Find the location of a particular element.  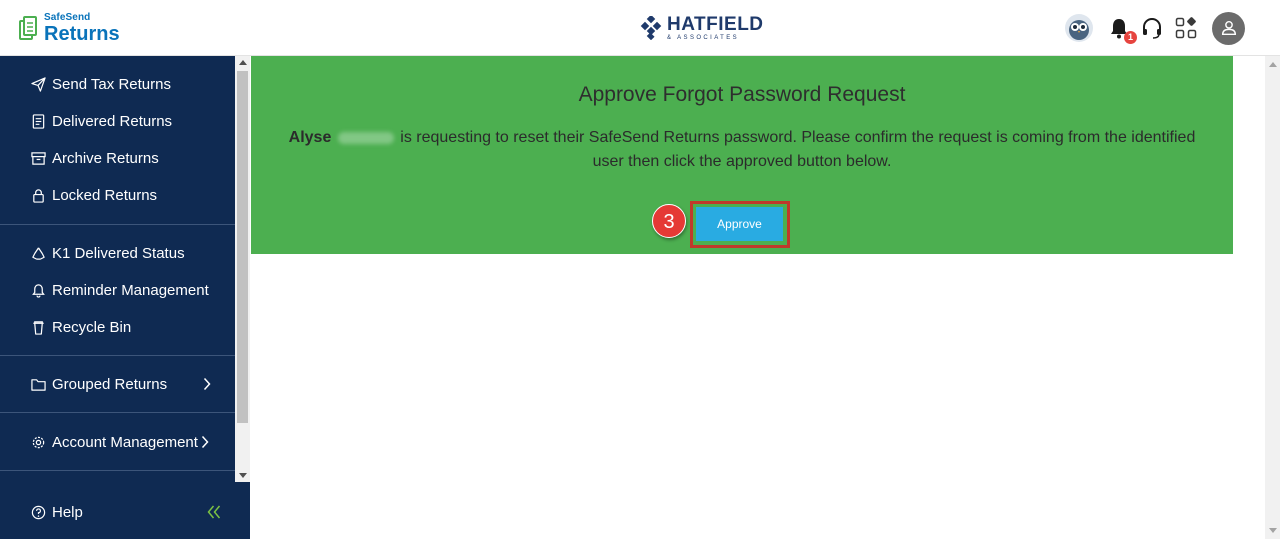

main-scrollbar is located at coordinates (1272, 297).